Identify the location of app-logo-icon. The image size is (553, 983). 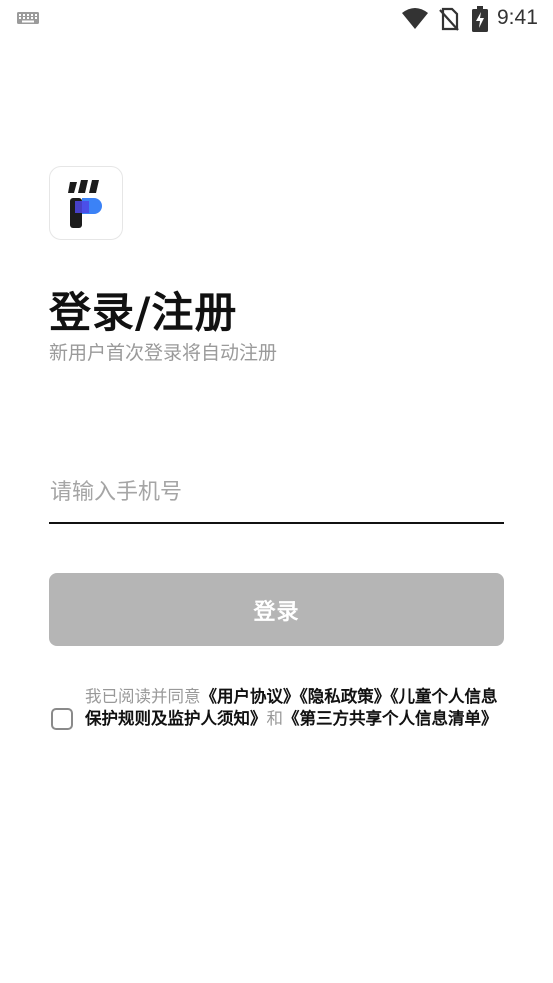
(85, 204).